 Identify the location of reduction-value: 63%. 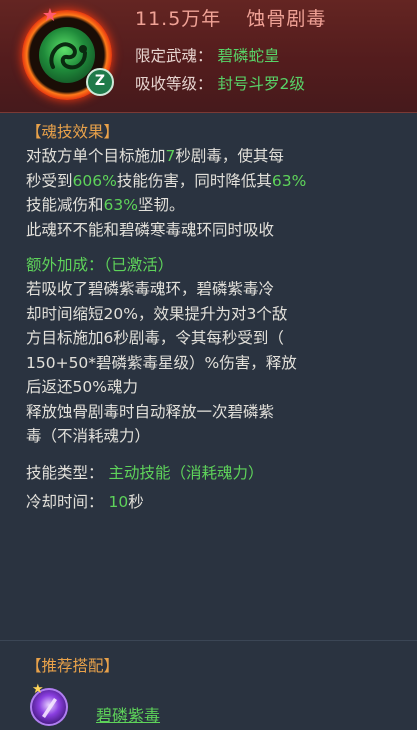
(289, 180).